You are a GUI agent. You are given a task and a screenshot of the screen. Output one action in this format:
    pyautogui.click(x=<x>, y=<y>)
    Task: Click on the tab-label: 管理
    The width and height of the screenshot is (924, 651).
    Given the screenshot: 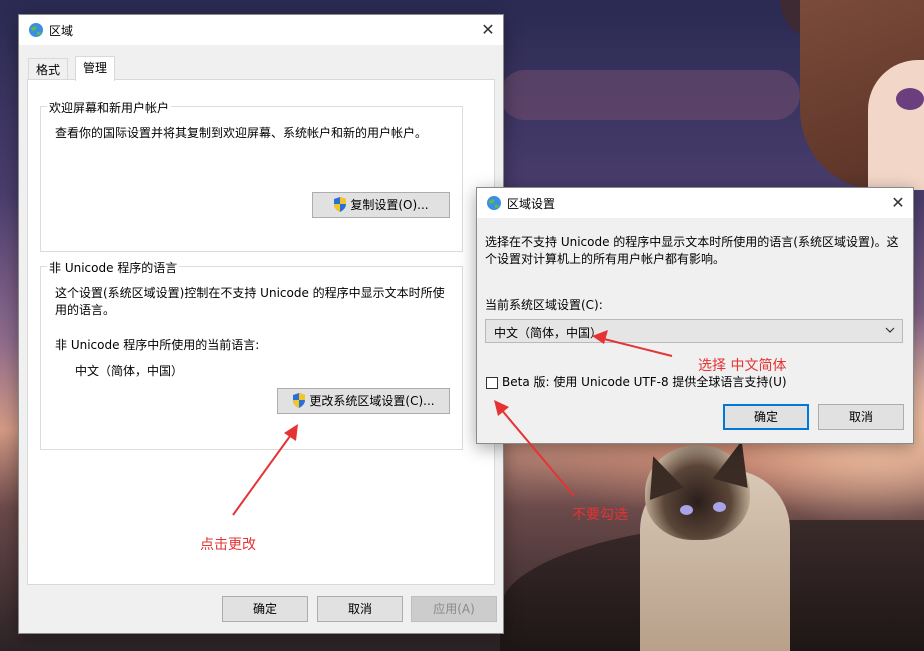 What is the action you would take?
    pyautogui.click(x=95, y=68)
    